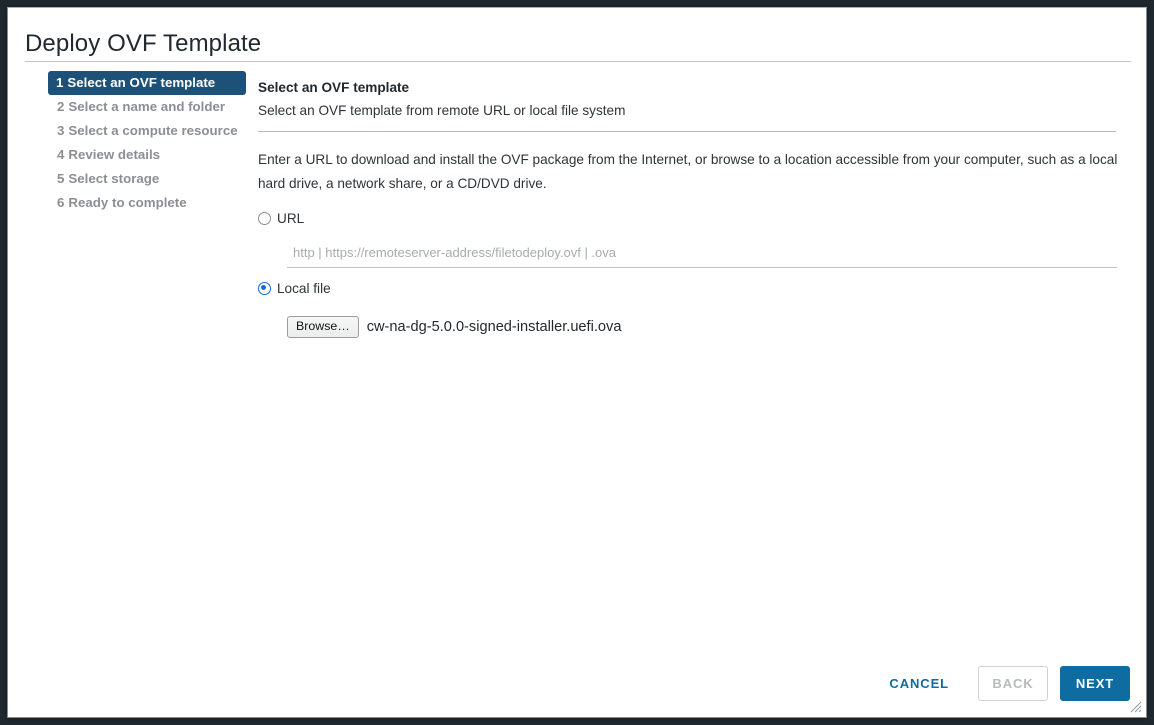 This screenshot has height=725, width=1154. What do you see at coordinates (61, 154) in the screenshot?
I see `wizard-step-4-number: 4` at bounding box center [61, 154].